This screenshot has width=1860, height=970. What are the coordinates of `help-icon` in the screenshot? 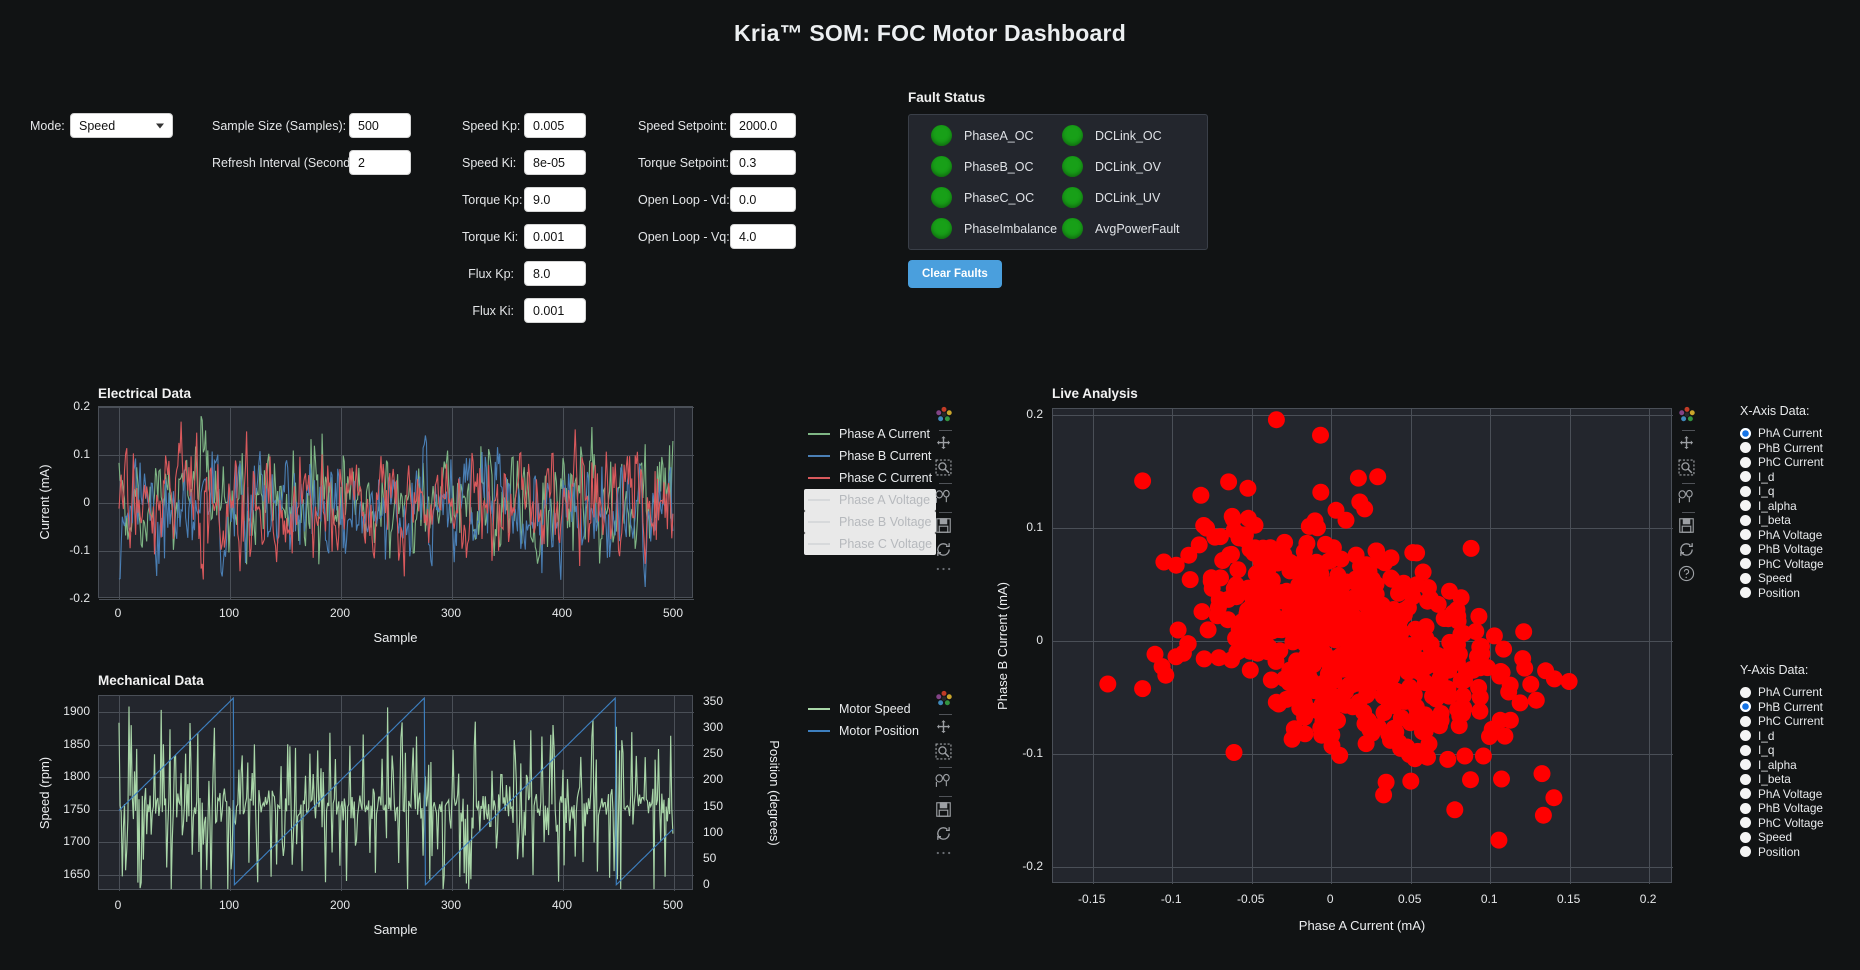 It's located at (1688, 575).